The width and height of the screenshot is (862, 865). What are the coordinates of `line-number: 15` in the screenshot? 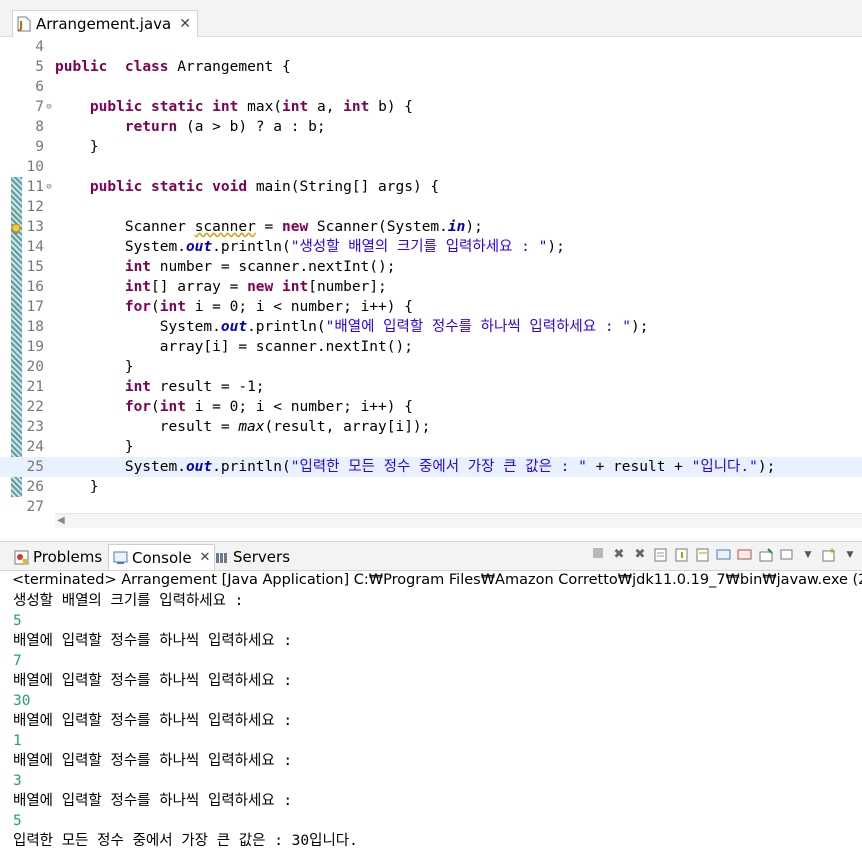 It's located at (35, 267).